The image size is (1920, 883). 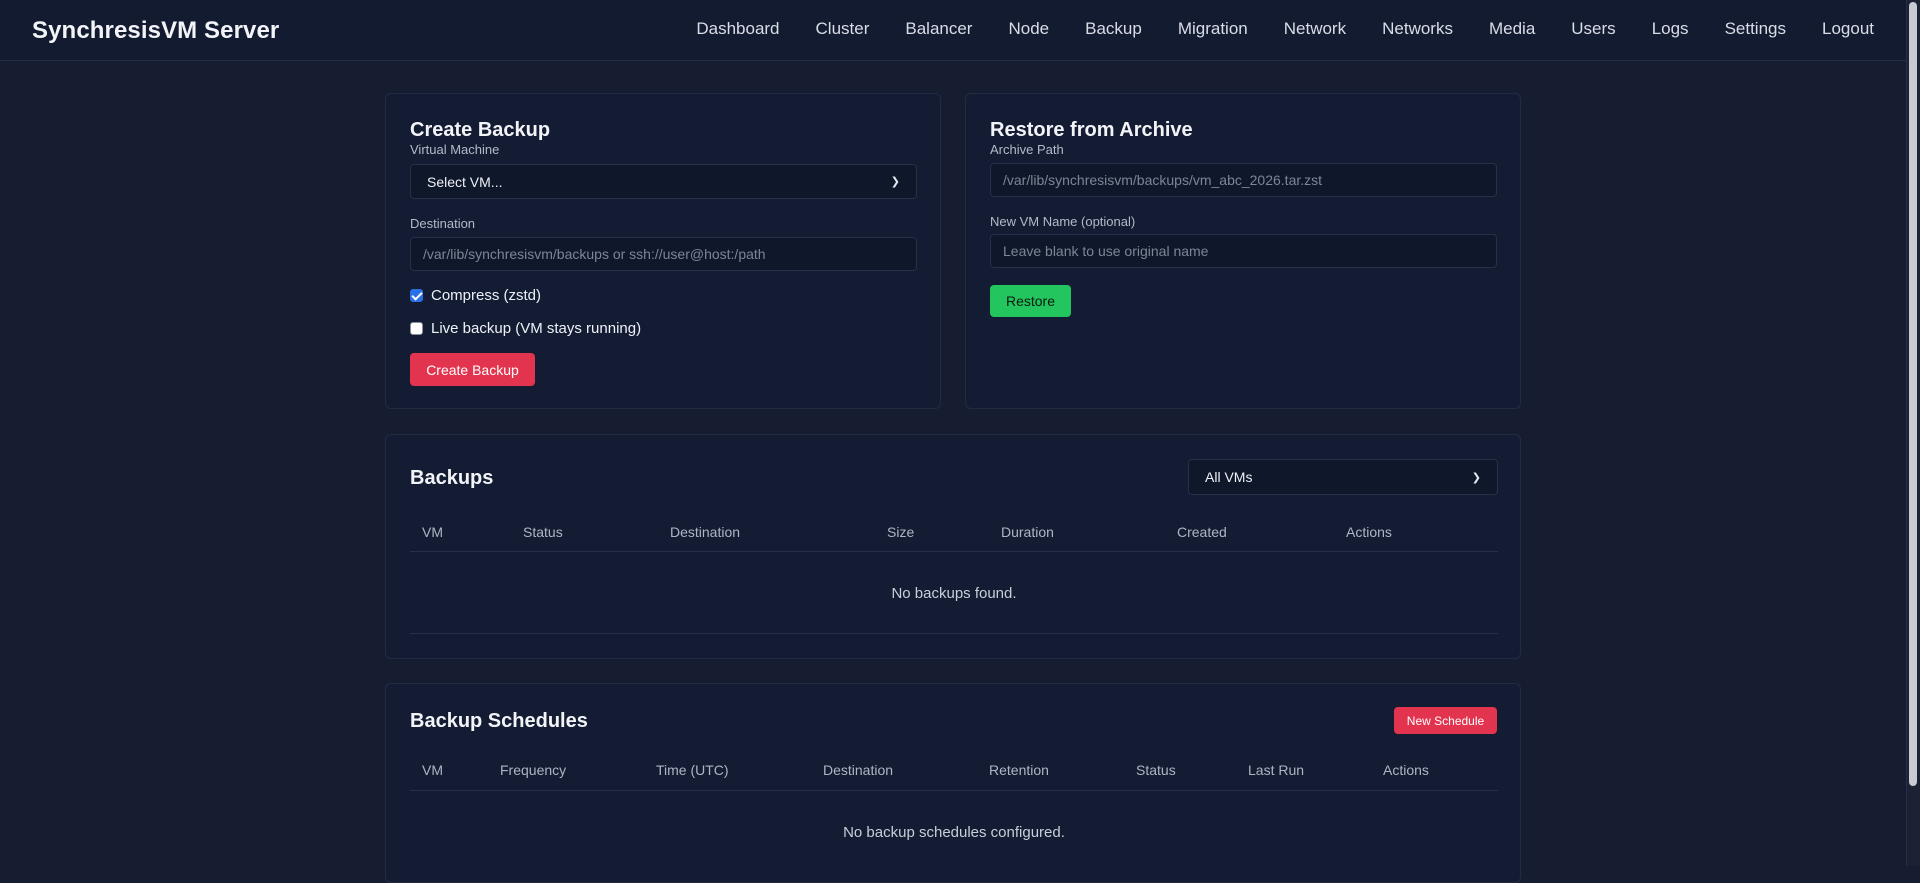 What do you see at coordinates (499, 721) in the screenshot?
I see `schedules-title: Backup Schedules` at bounding box center [499, 721].